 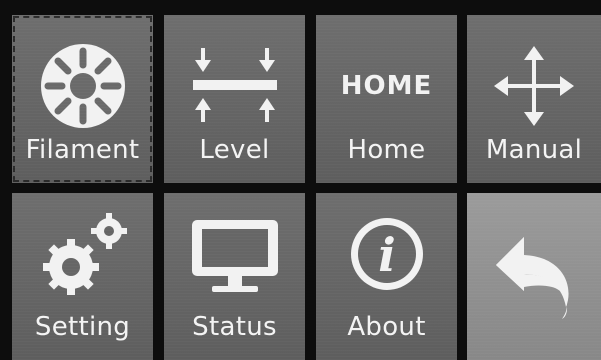 I want to click on home-label: Home, so click(x=386, y=150).